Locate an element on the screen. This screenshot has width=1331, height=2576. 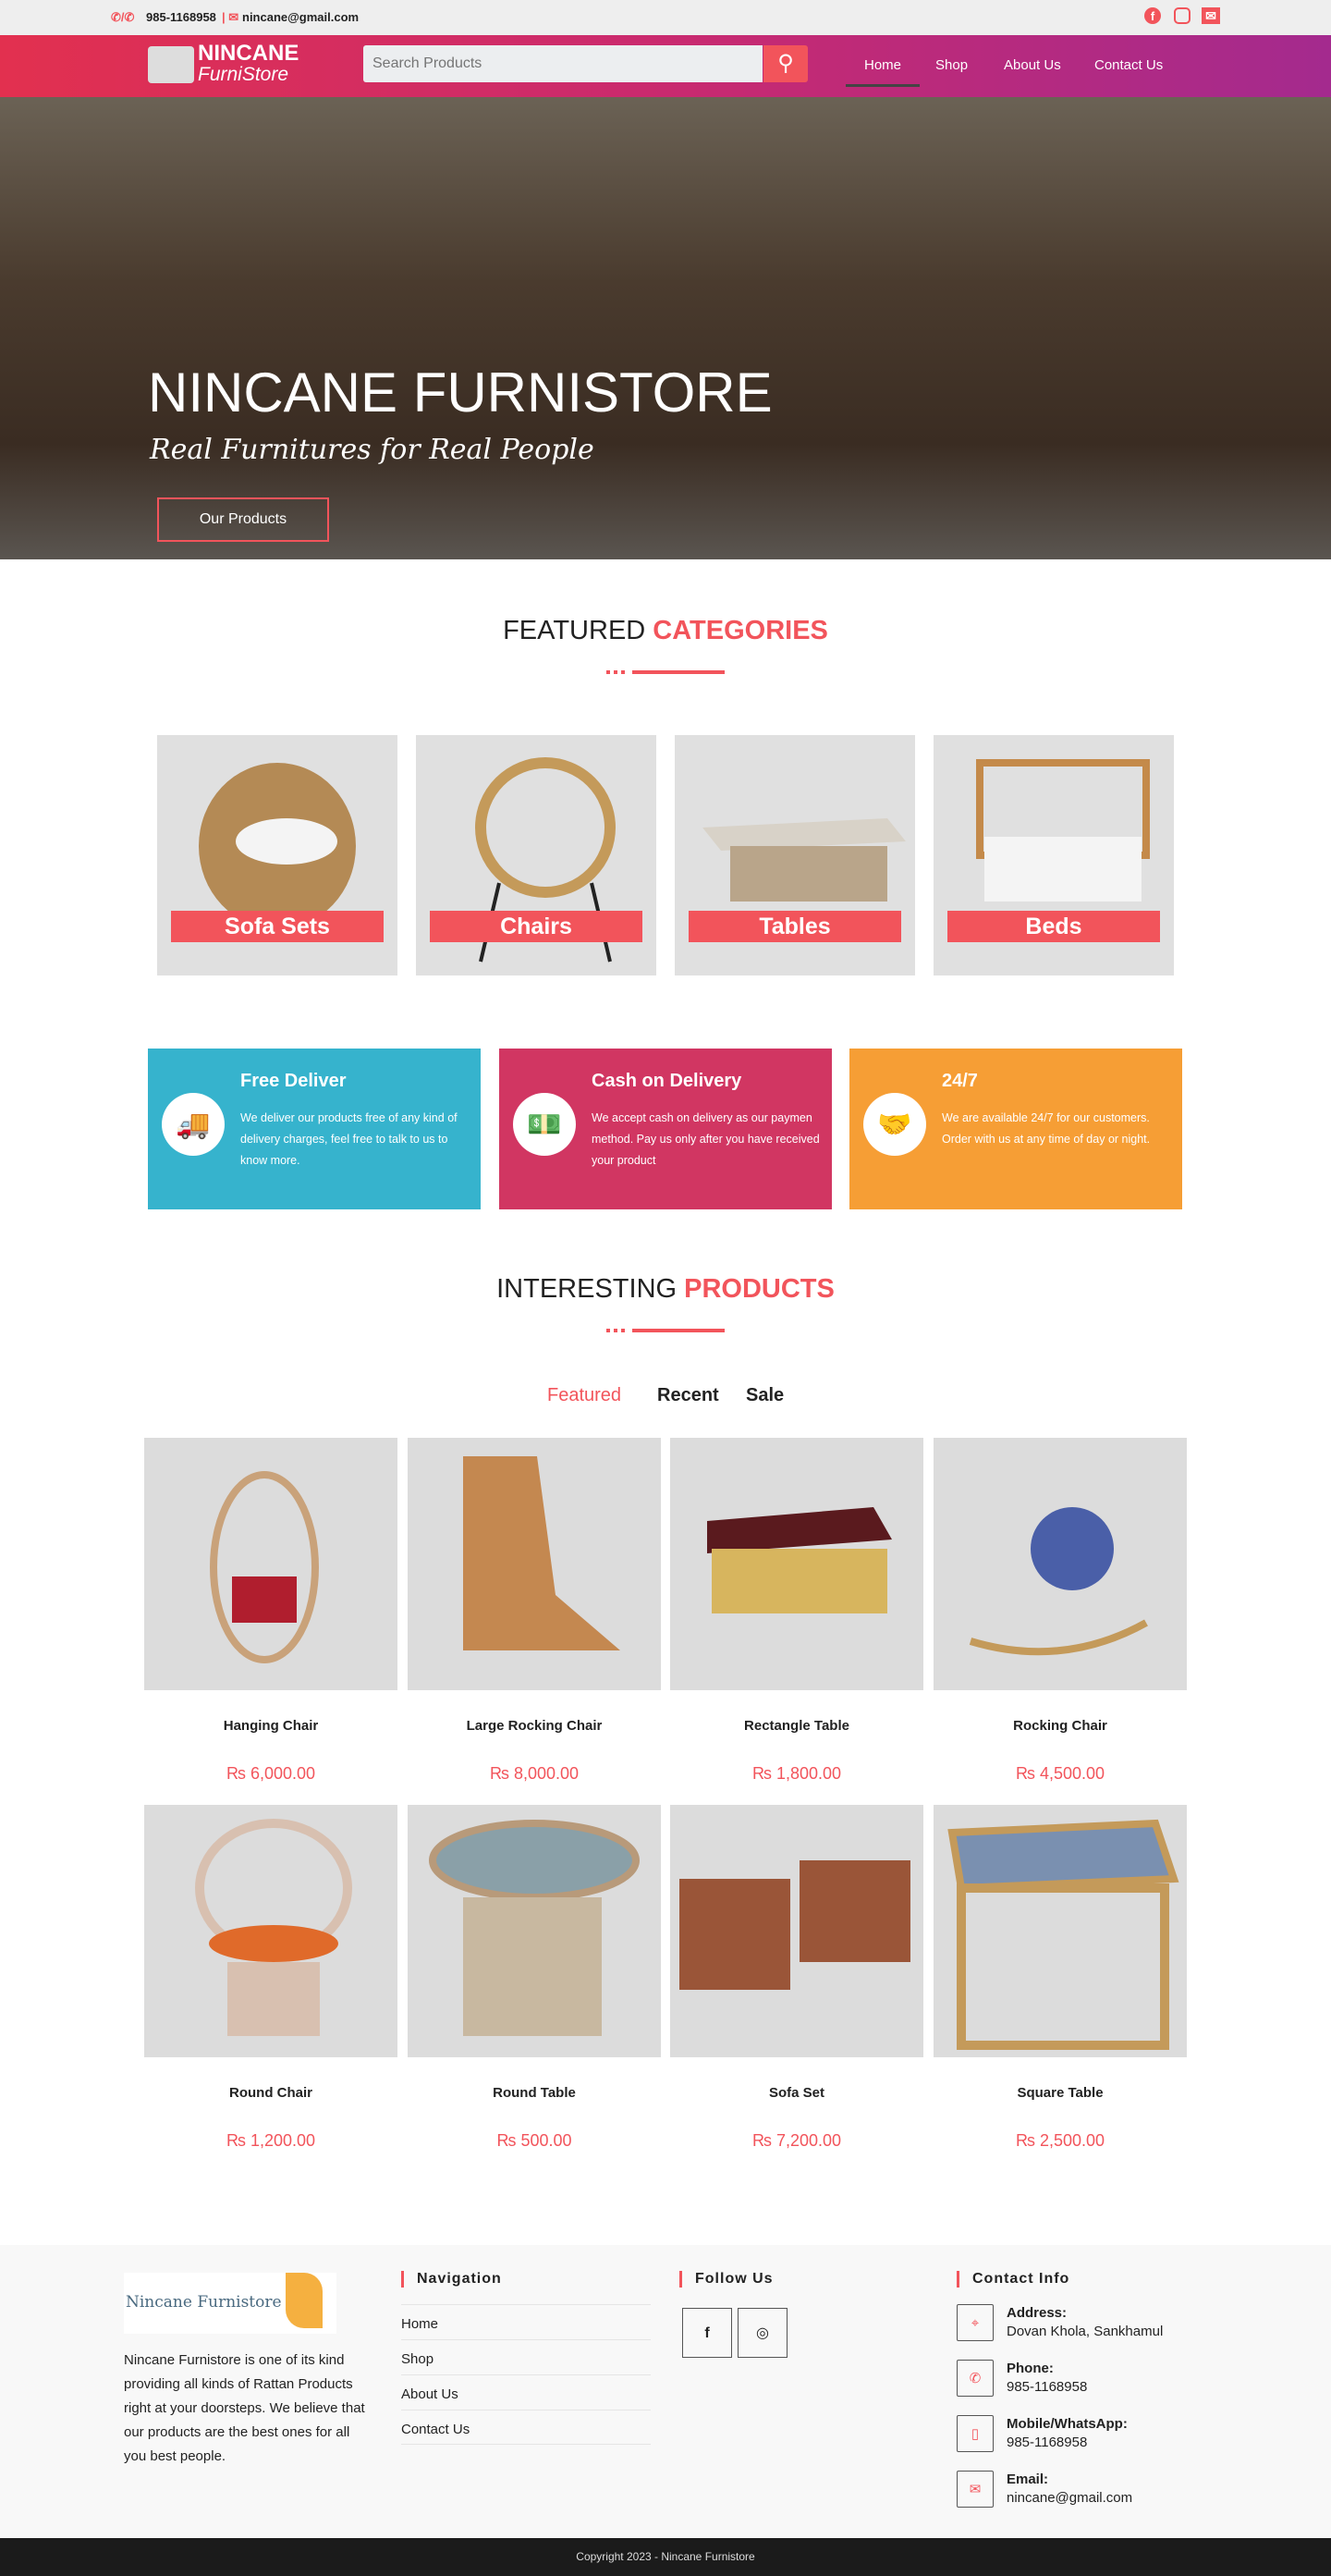
money-icon: 💵 is located at coordinates (544, 1124).